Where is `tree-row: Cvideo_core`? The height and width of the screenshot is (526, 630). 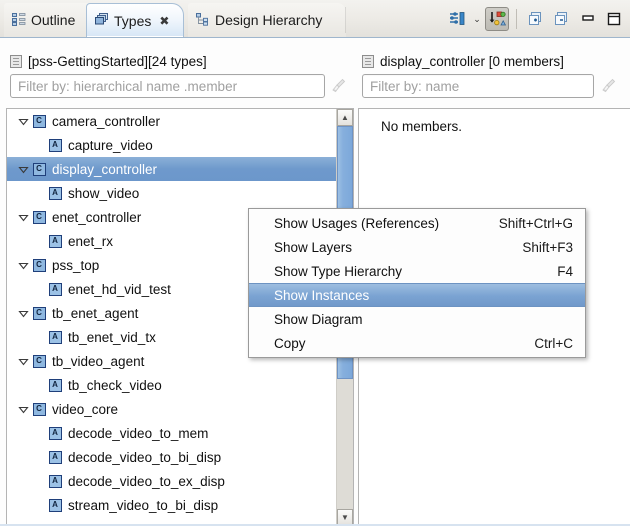
tree-row: Cvideo_core is located at coordinates (180, 409).